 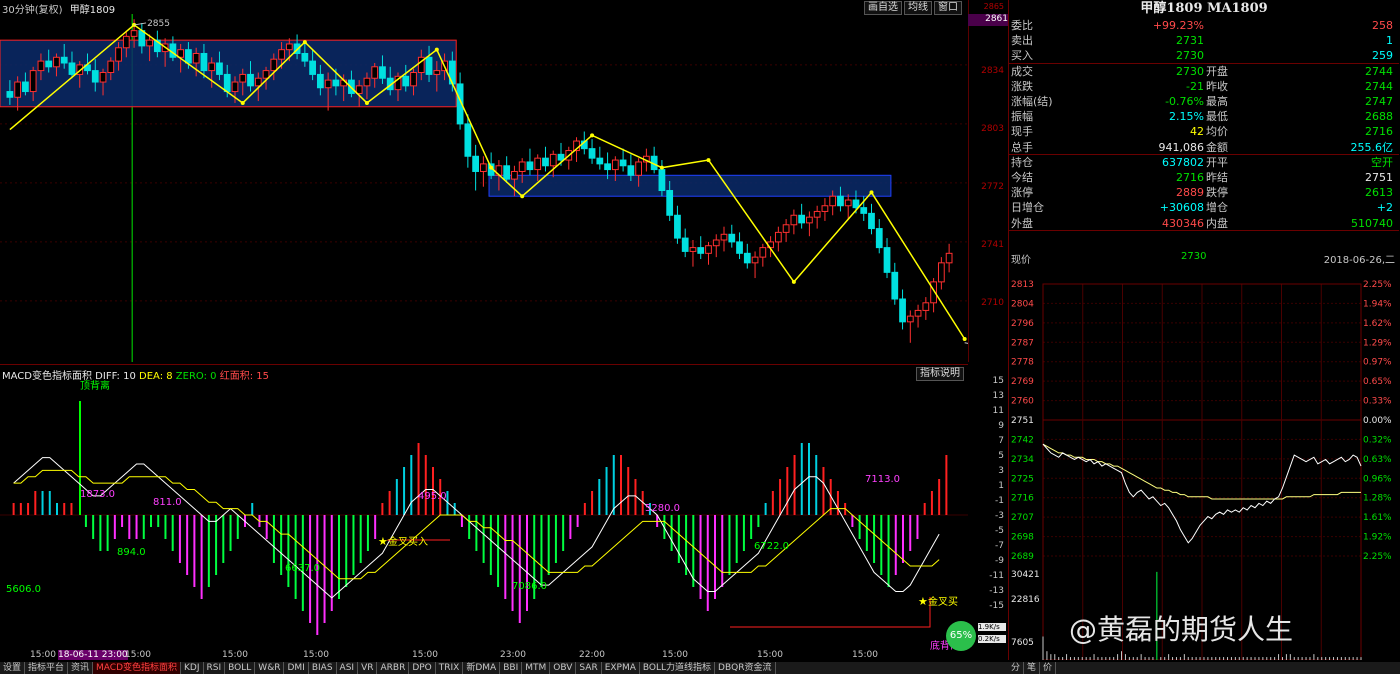 What do you see at coordinates (1190, 56) in the screenshot?
I see `quote-value: 2730` at bounding box center [1190, 56].